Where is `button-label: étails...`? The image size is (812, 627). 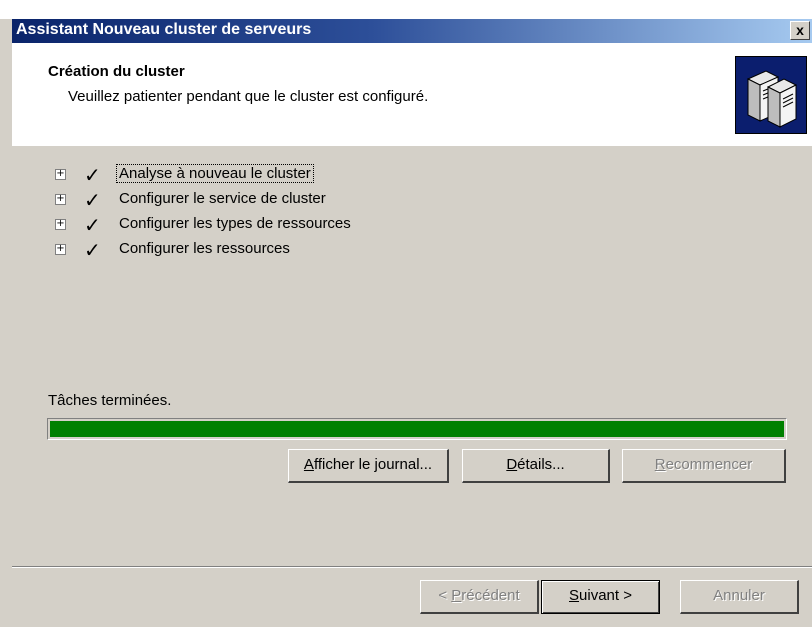 button-label: étails... is located at coordinates (541, 464).